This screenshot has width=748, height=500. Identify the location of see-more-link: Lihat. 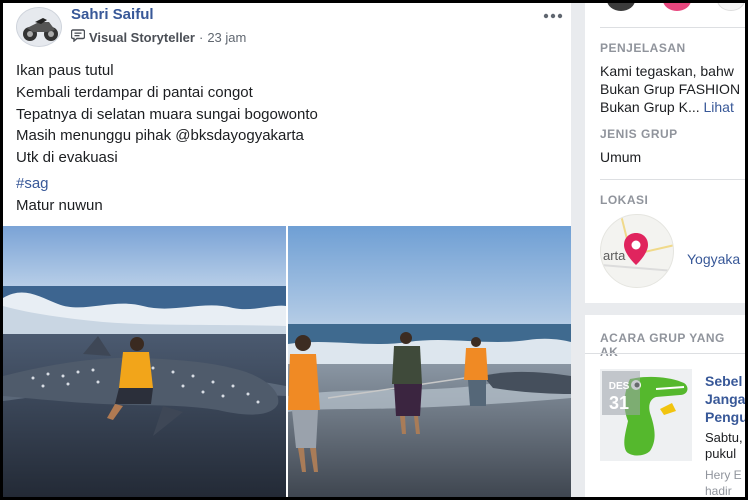
(719, 107).